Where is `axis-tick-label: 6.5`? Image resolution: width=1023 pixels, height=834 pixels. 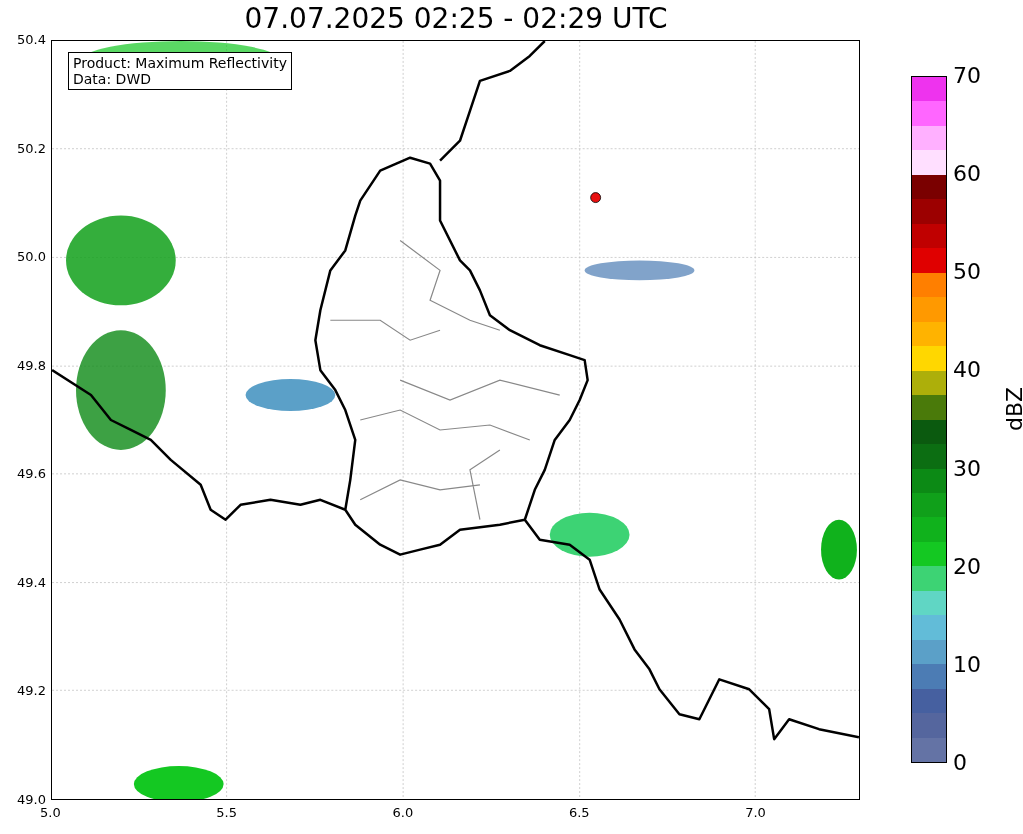
axis-tick-label: 6.5 is located at coordinates (579, 813).